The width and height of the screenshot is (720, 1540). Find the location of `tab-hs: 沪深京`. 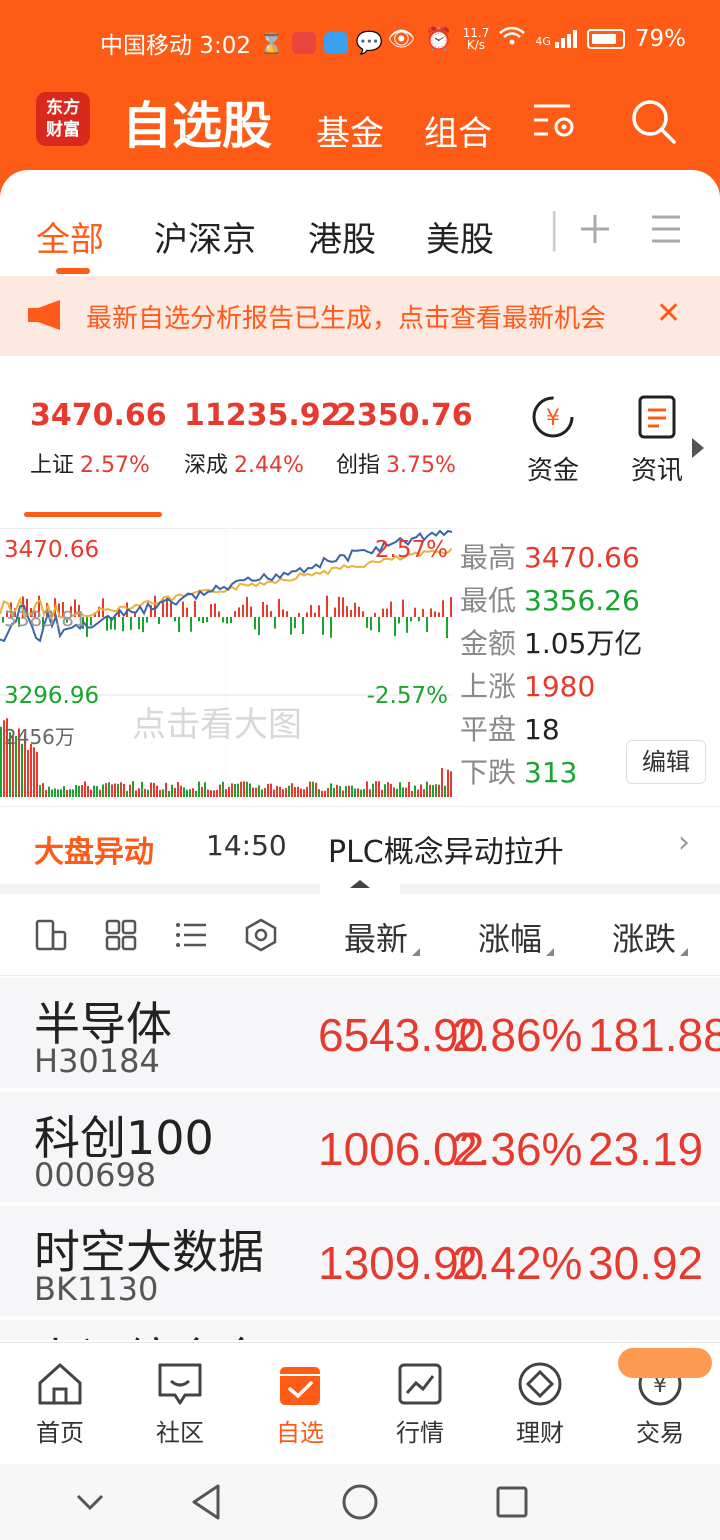

tab-hs: 沪深京 is located at coordinates (205, 236).